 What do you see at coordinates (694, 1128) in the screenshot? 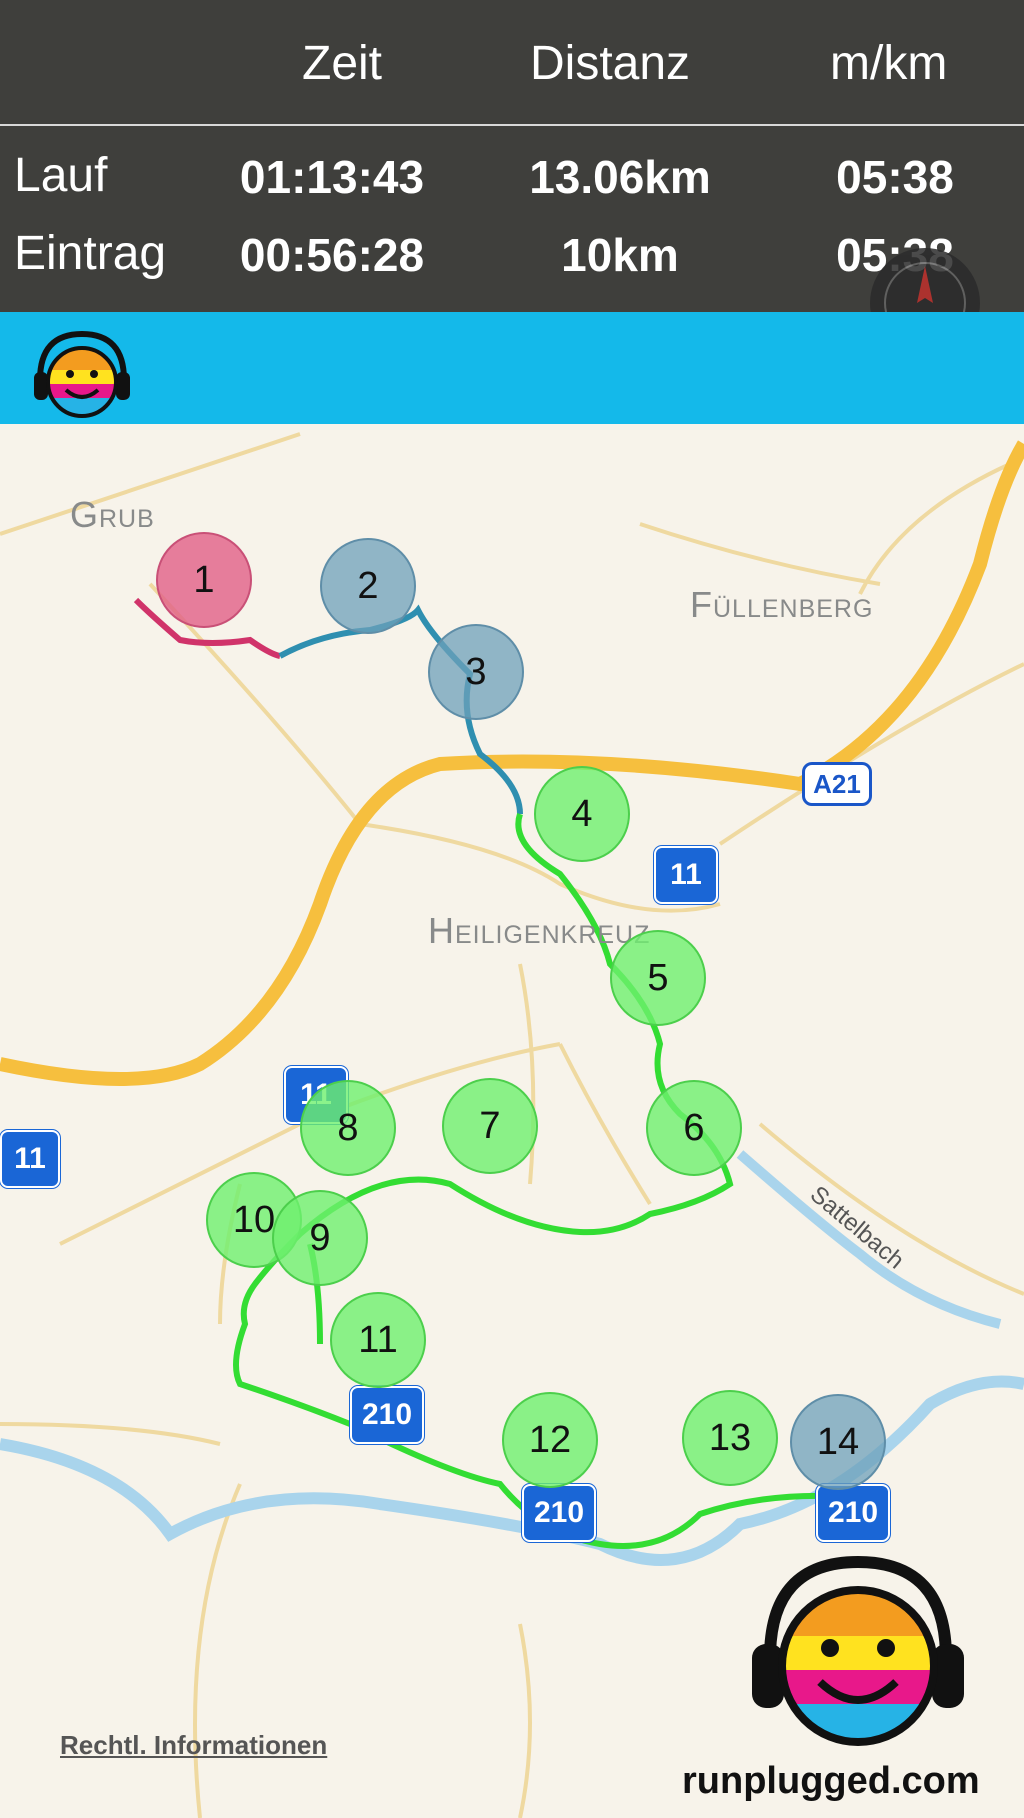
I see `km-marker-6: 6` at bounding box center [694, 1128].